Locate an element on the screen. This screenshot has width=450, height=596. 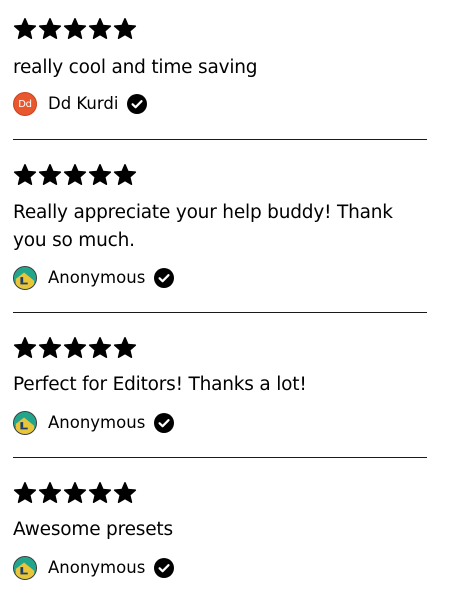
avatar: Dd is located at coordinates (25, 104).